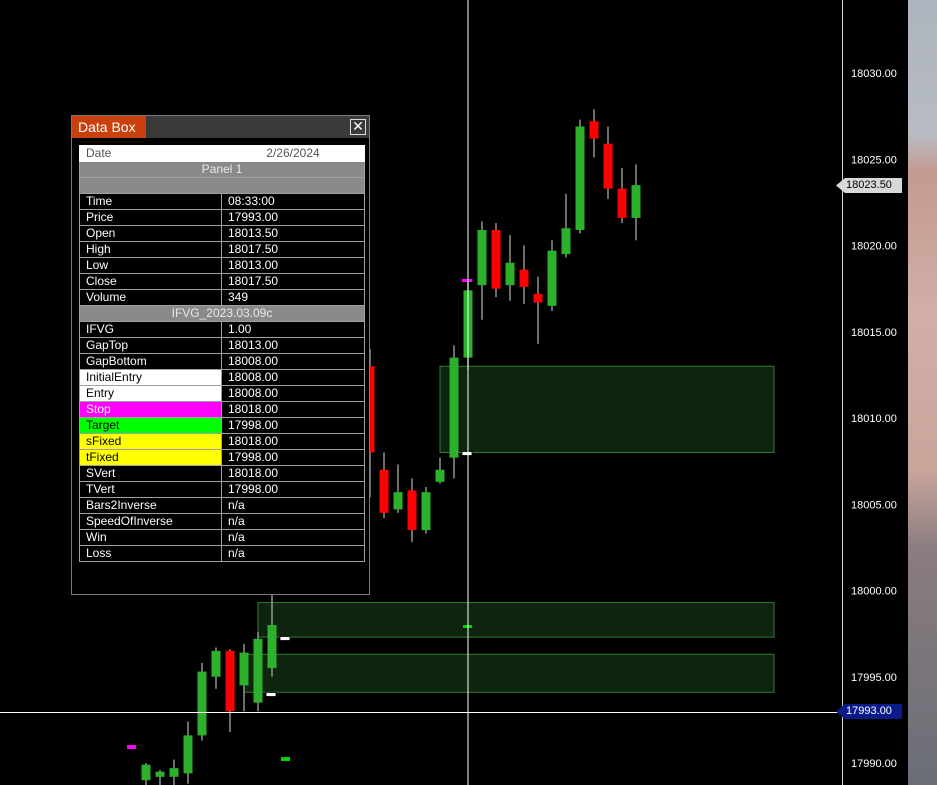  I want to click on data-box-row: Loss n/a, so click(222, 553).